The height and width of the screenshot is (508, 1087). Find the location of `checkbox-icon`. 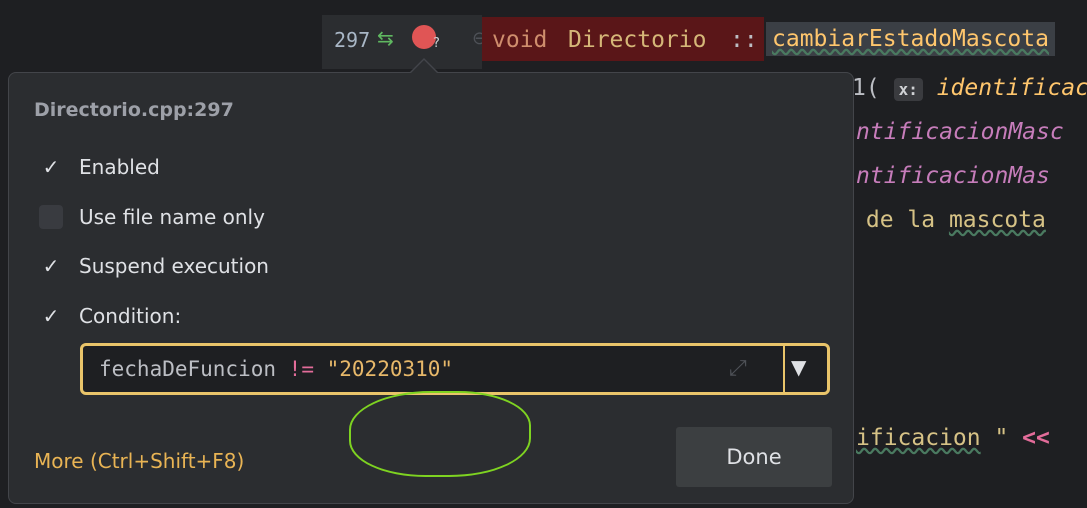

checkbox-icon is located at coordinates (51, 217).